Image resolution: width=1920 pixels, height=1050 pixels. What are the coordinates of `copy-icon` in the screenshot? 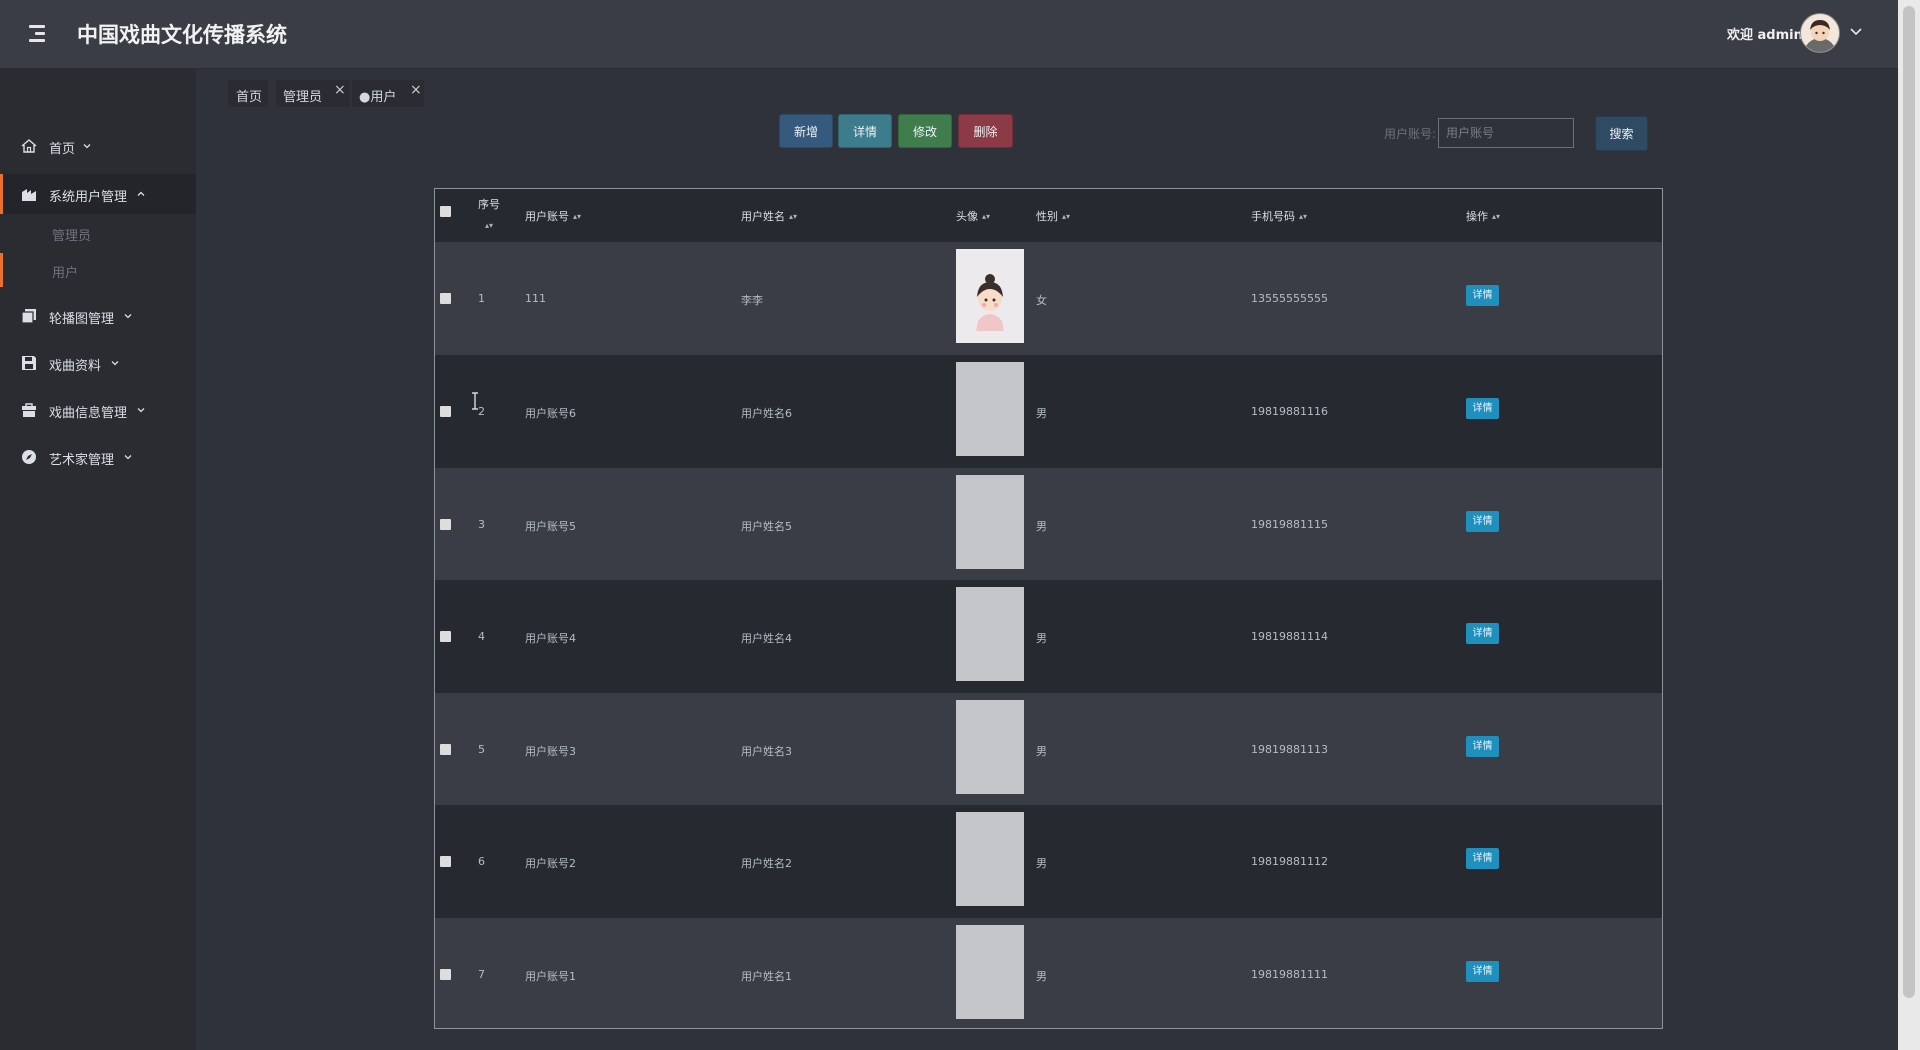 It's located at (28, 316).